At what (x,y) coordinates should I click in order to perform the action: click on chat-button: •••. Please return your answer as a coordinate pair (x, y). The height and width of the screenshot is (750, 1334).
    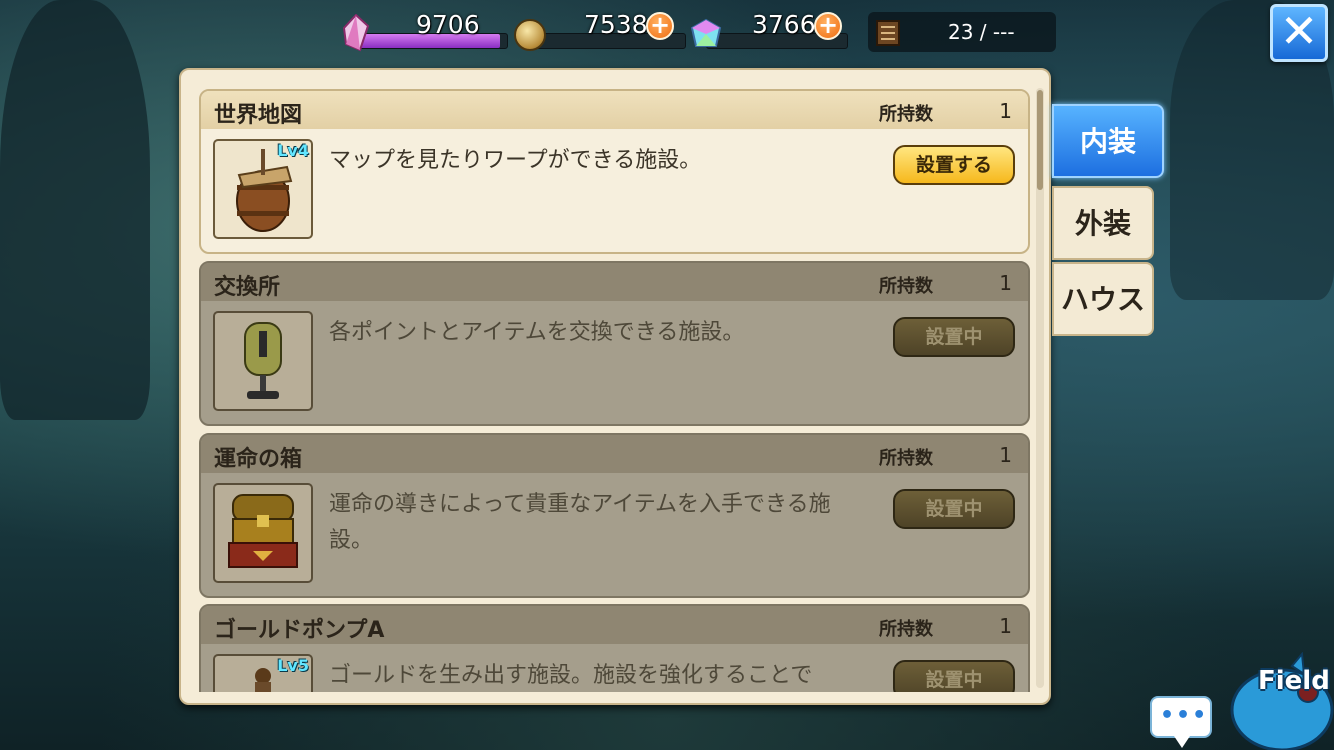
    Looking at the image, I should click on (1181, 722).